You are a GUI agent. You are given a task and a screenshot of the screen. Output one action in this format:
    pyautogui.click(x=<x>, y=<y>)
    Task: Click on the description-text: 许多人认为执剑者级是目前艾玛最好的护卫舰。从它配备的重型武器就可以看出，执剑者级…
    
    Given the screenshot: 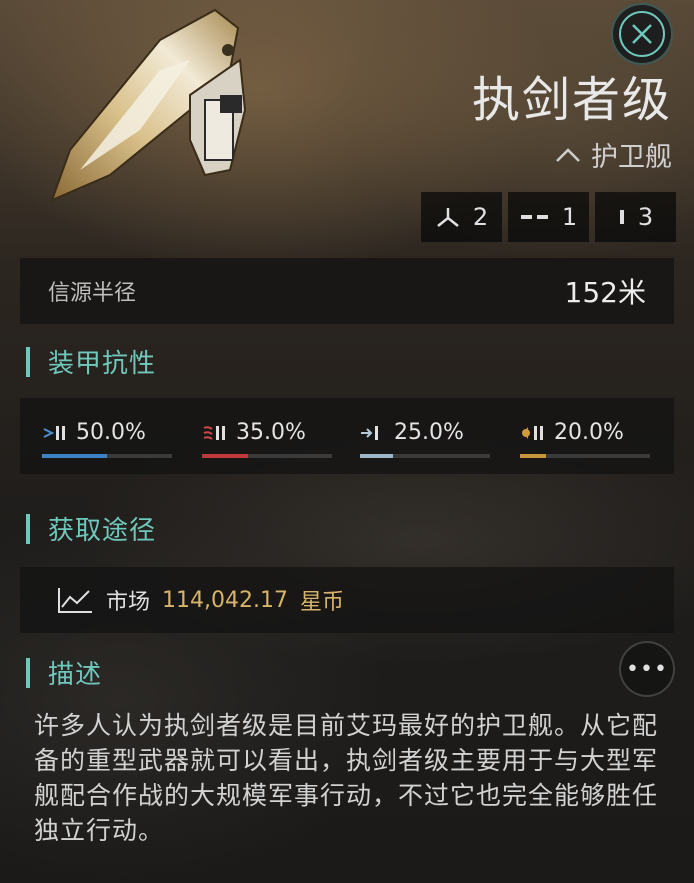 What is the action you would take?
    pyautogui.click(x=346, y=778)
    